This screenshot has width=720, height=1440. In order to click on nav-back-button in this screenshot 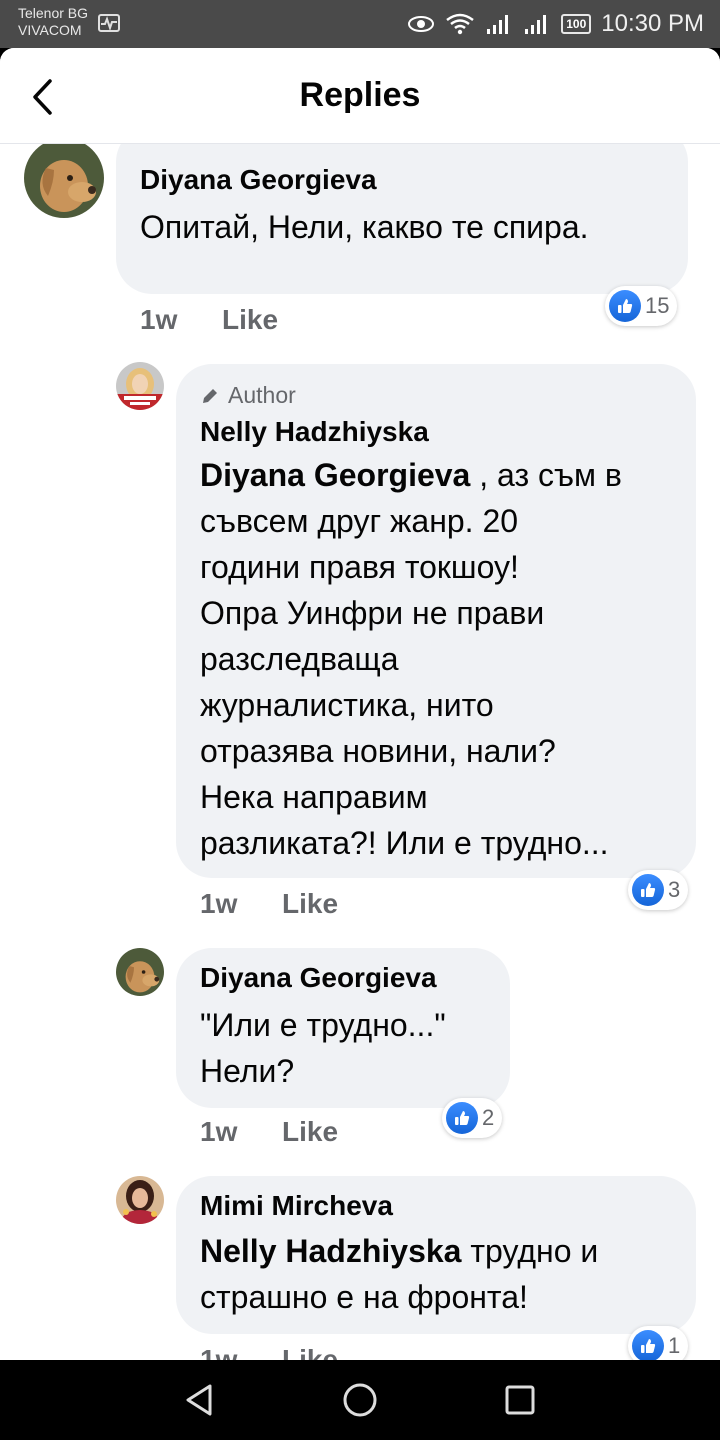, I will do `click(200, 1400)`.